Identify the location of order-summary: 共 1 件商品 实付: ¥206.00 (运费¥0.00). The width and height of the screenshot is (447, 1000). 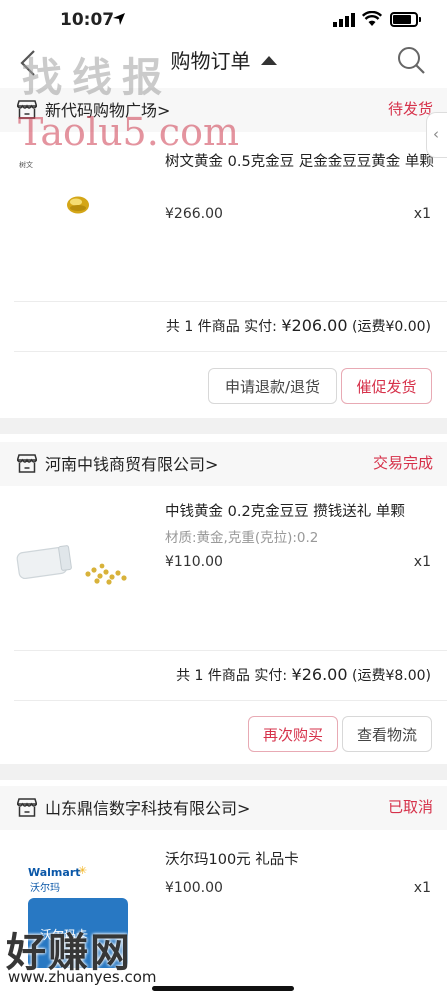
(298, 326).